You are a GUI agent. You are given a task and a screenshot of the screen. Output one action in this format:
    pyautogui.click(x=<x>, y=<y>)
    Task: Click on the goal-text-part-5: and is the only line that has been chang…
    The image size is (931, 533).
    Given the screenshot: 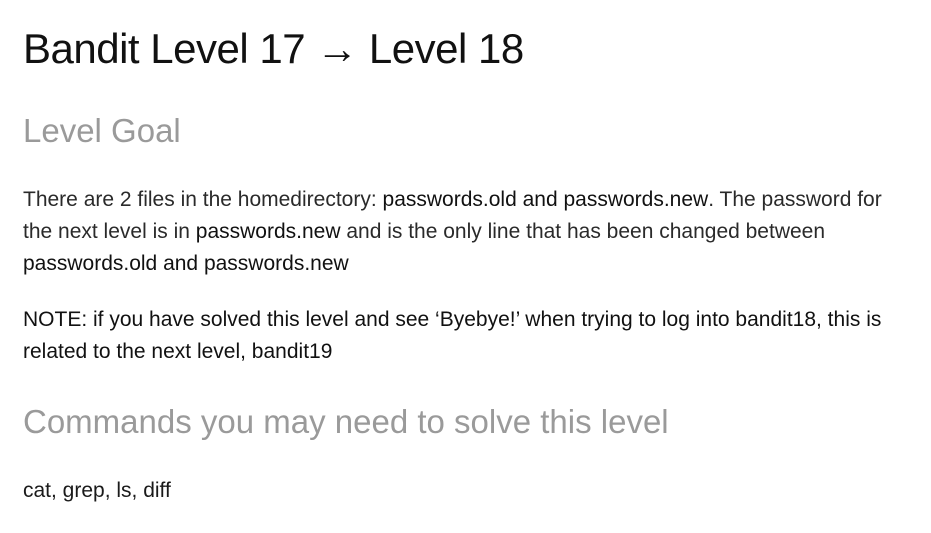 What is the action you would take?
    pyautogui.click(x=583, y=231)
    